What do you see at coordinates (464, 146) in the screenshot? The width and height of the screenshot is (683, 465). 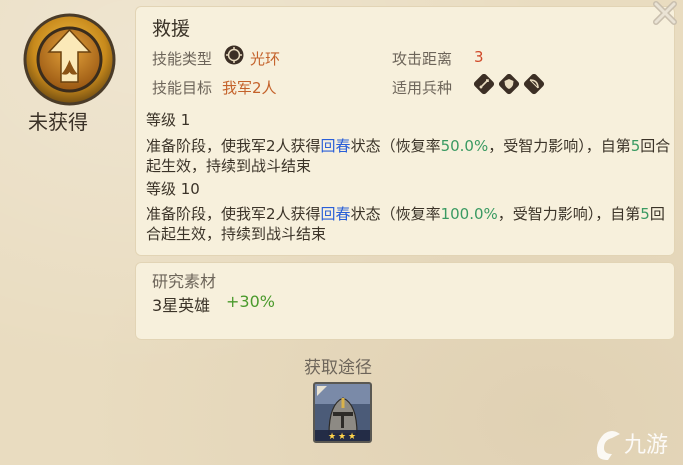 I see `heal-rate-value: 50.0%` at bounding box center [464, 146].